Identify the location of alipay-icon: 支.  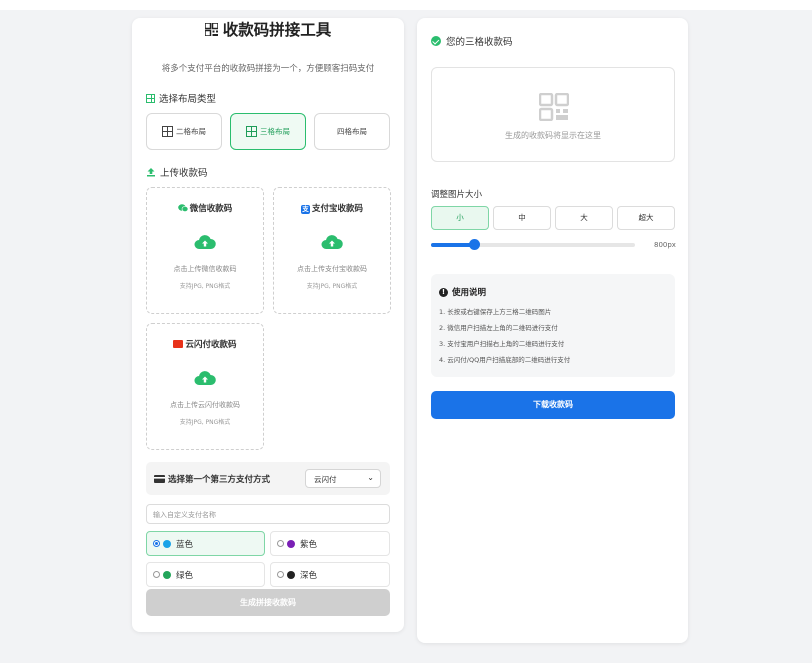
(305, 209).